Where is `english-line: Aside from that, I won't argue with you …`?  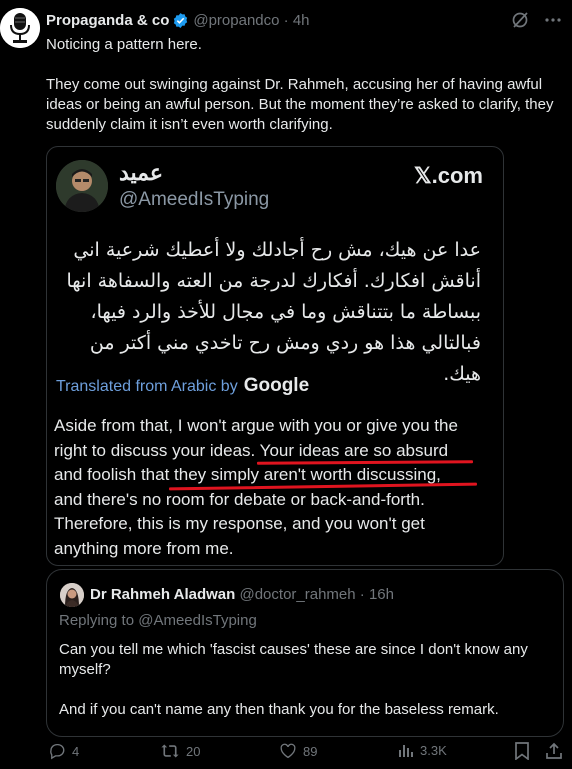 english-line: Aside from that, I won't argue with you … is located at coordinates (256, 425).